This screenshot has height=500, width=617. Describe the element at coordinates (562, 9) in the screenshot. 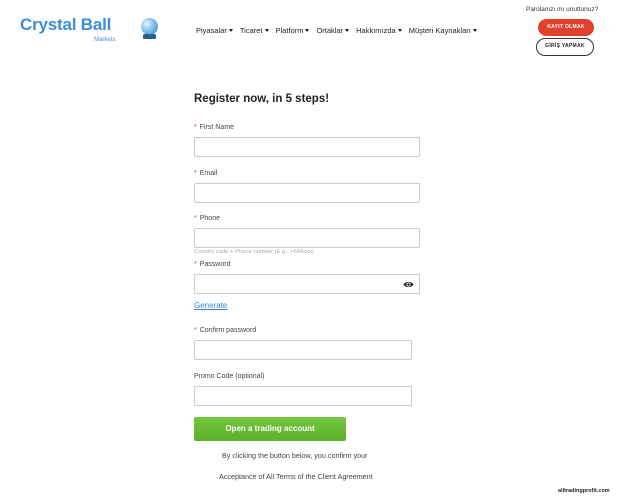

I see `forgot-password-link: Parolanızı mı unuttunuz?` at that location.